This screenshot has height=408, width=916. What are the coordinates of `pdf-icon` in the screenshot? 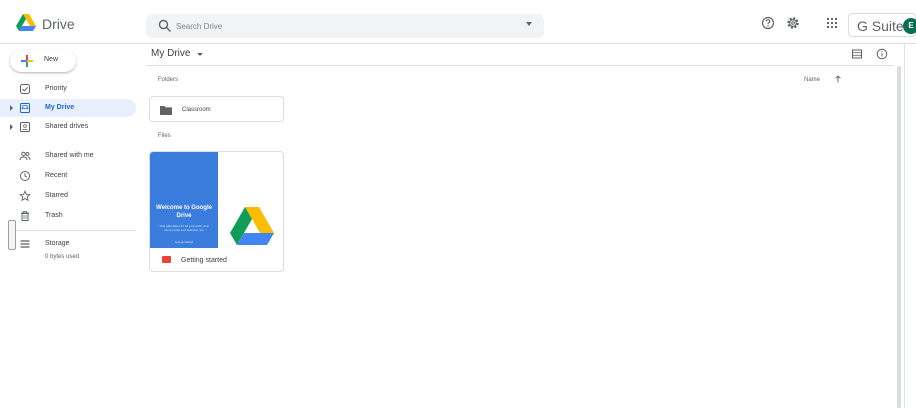 It's located at (166, 259).